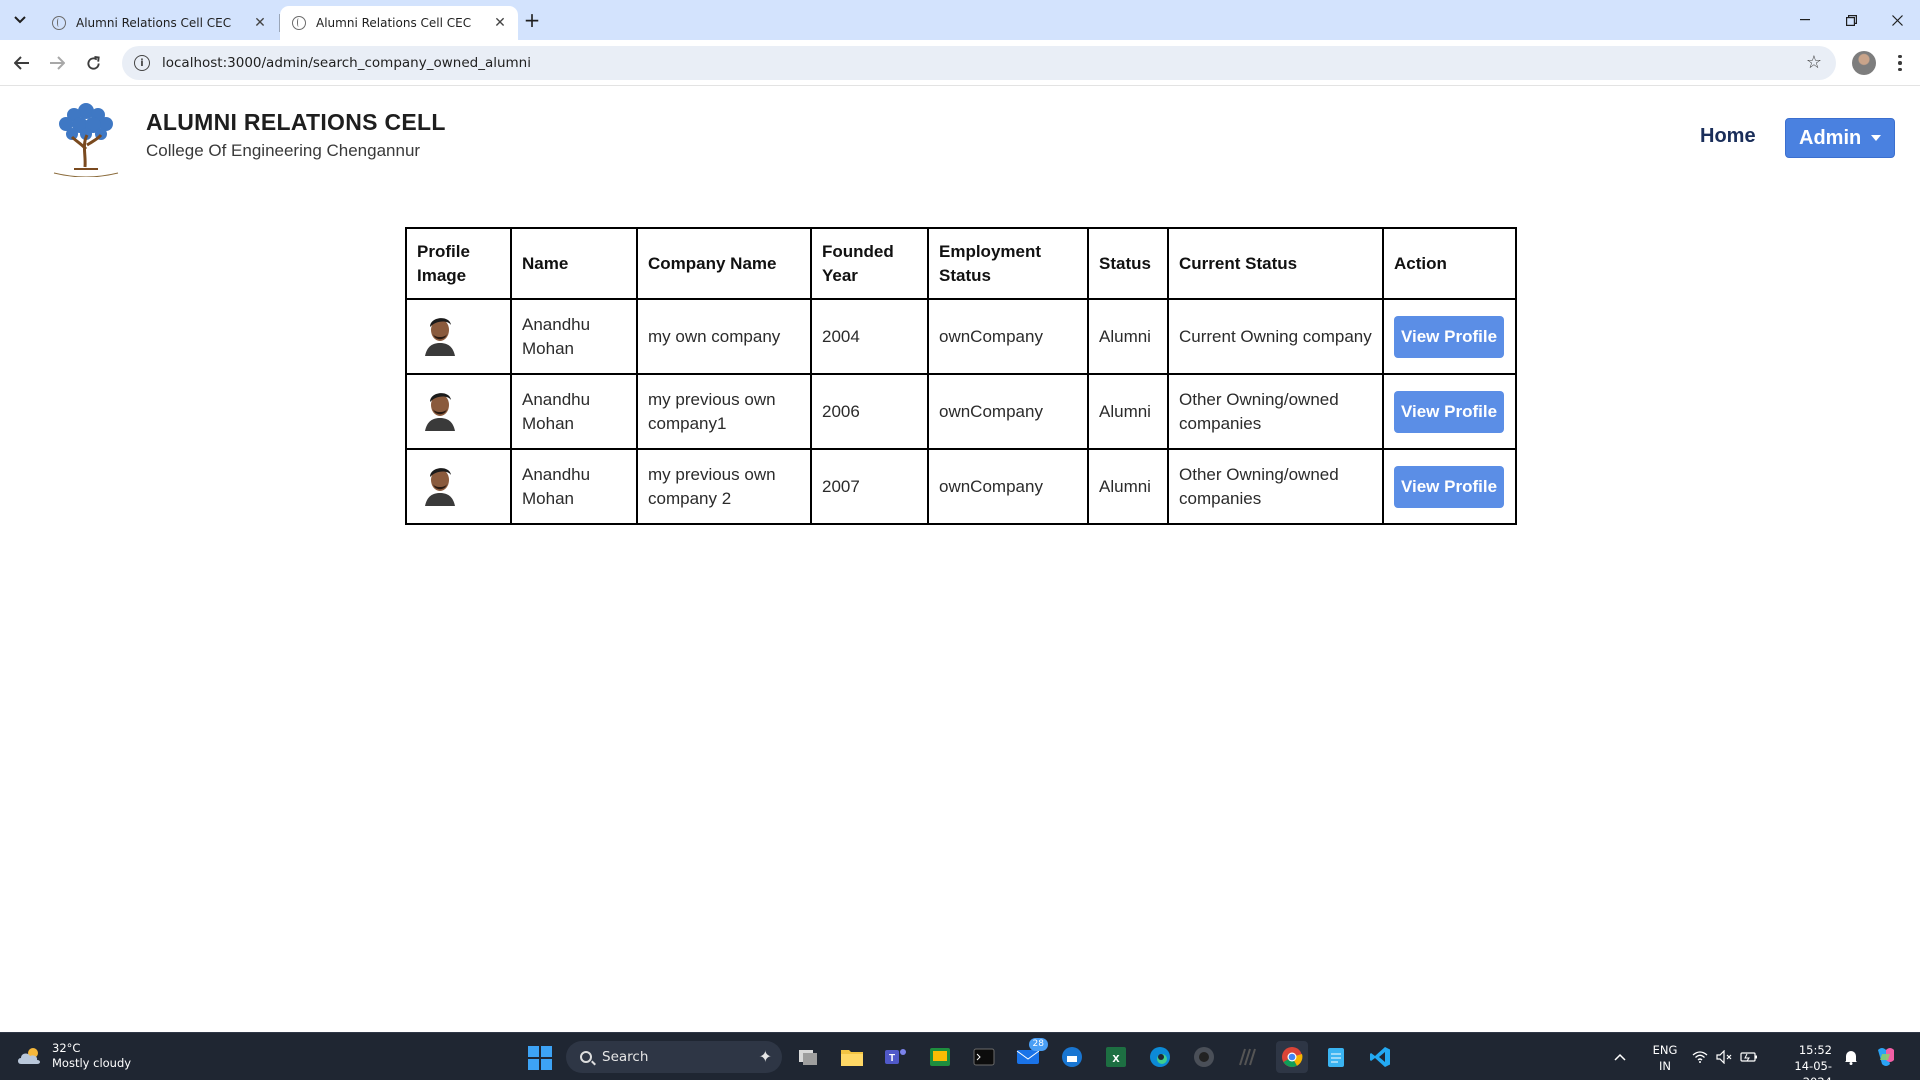 Image resolution: width=1920 pixels, height=1080 pixels. I want to click on arrow-right-icon, so click(57, 63).